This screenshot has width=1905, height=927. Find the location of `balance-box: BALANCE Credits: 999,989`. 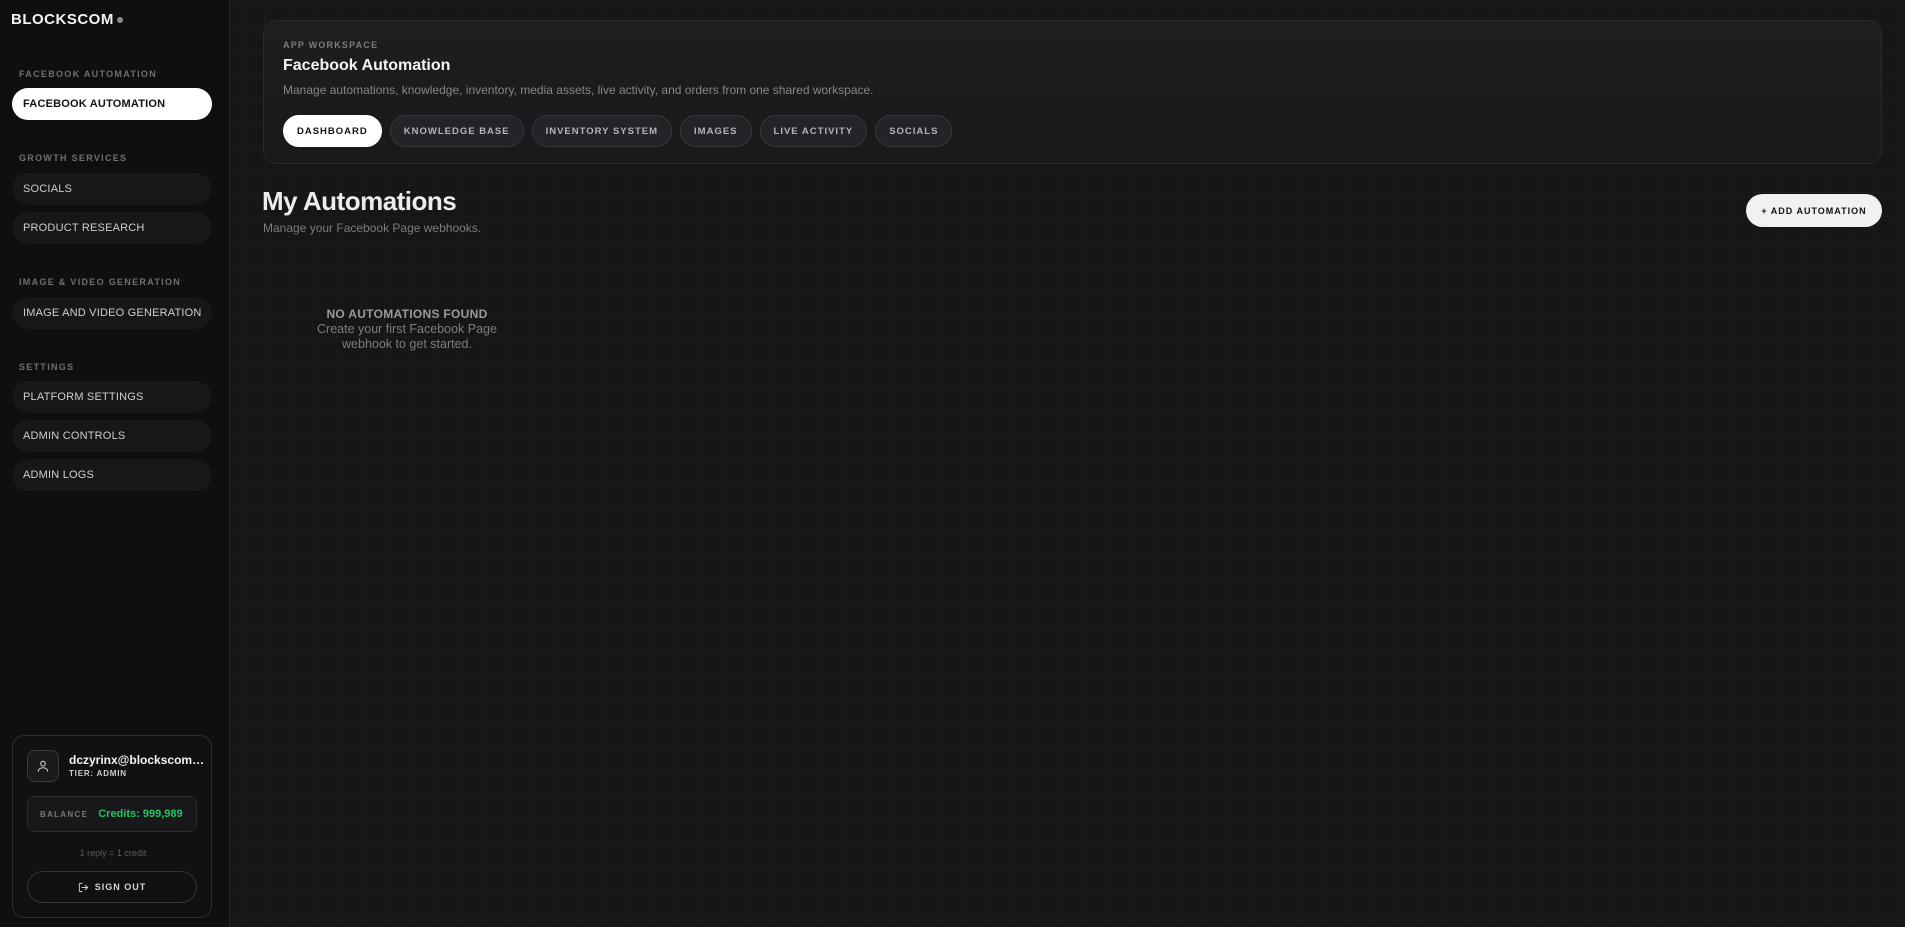

balance-box: BALANCE Credits: 999,989 is located at coordinates (112, 814).